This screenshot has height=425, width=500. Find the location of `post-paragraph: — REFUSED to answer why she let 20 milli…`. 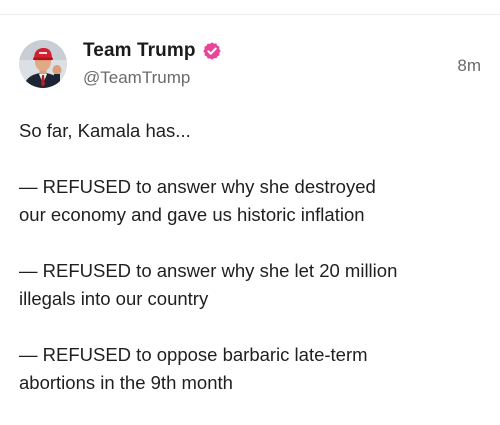

post-paragraph: — REFUSED to answer why she let 20 milli… is located at coordinates (208, 284).